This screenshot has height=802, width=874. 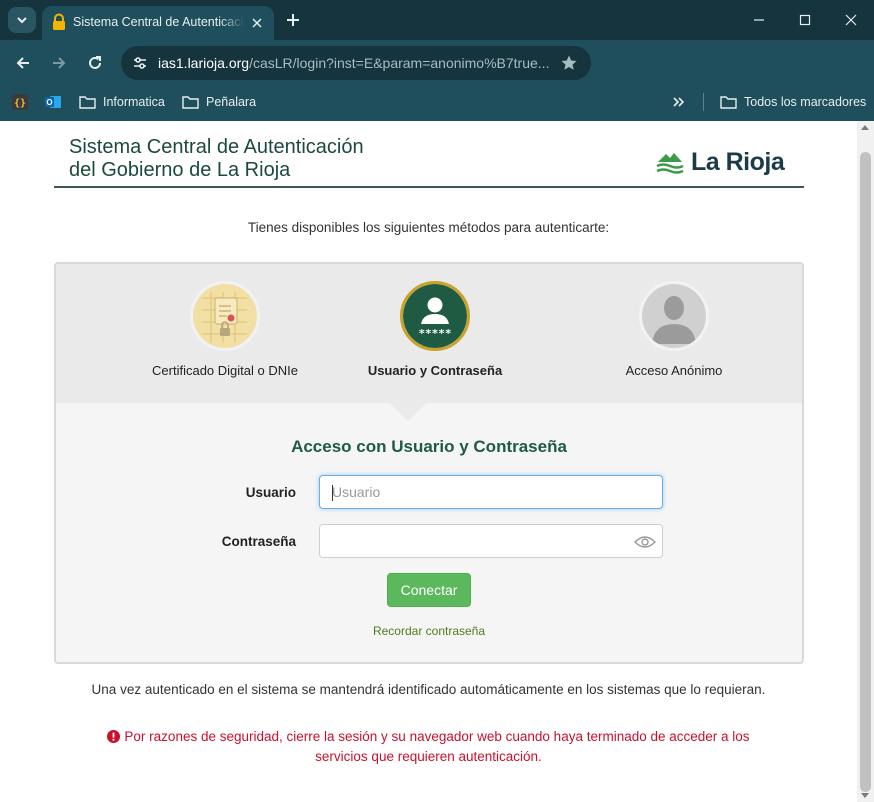 I want to click on scrollbar-thumb, so click(x=865, y=472).